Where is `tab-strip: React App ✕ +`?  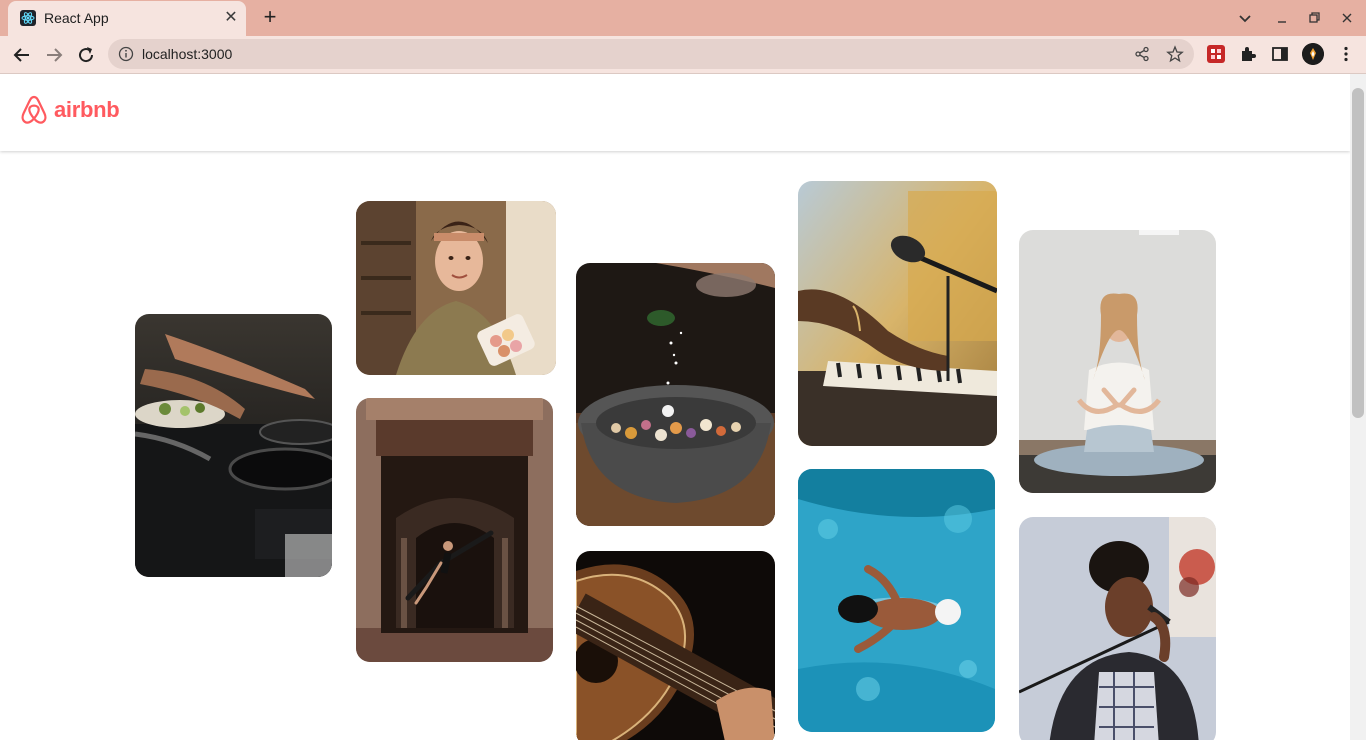
tab-strip: React App ✕ + is located at coordinates (683, 18).